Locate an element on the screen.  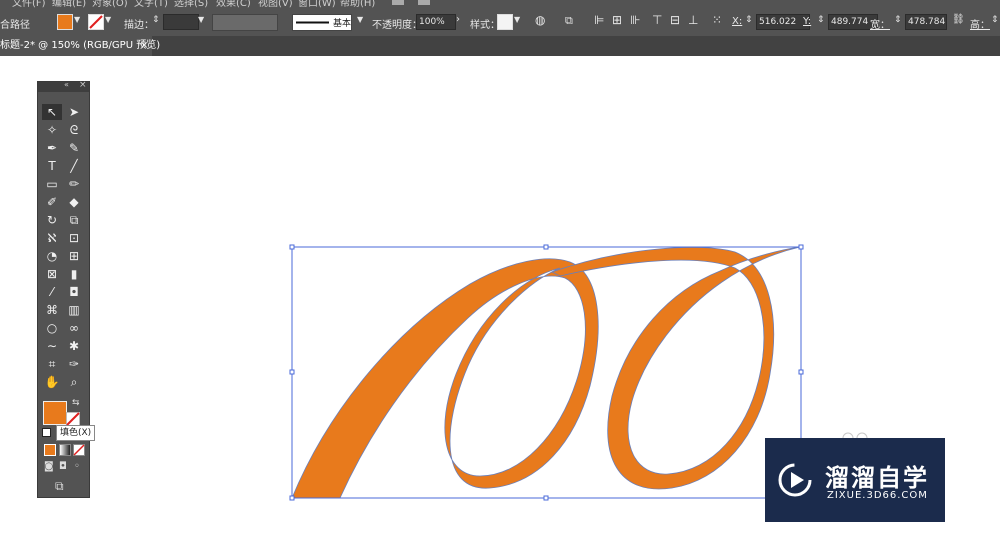
mesh-tool-icon: ⊠ is located at coordinates (52, 274).